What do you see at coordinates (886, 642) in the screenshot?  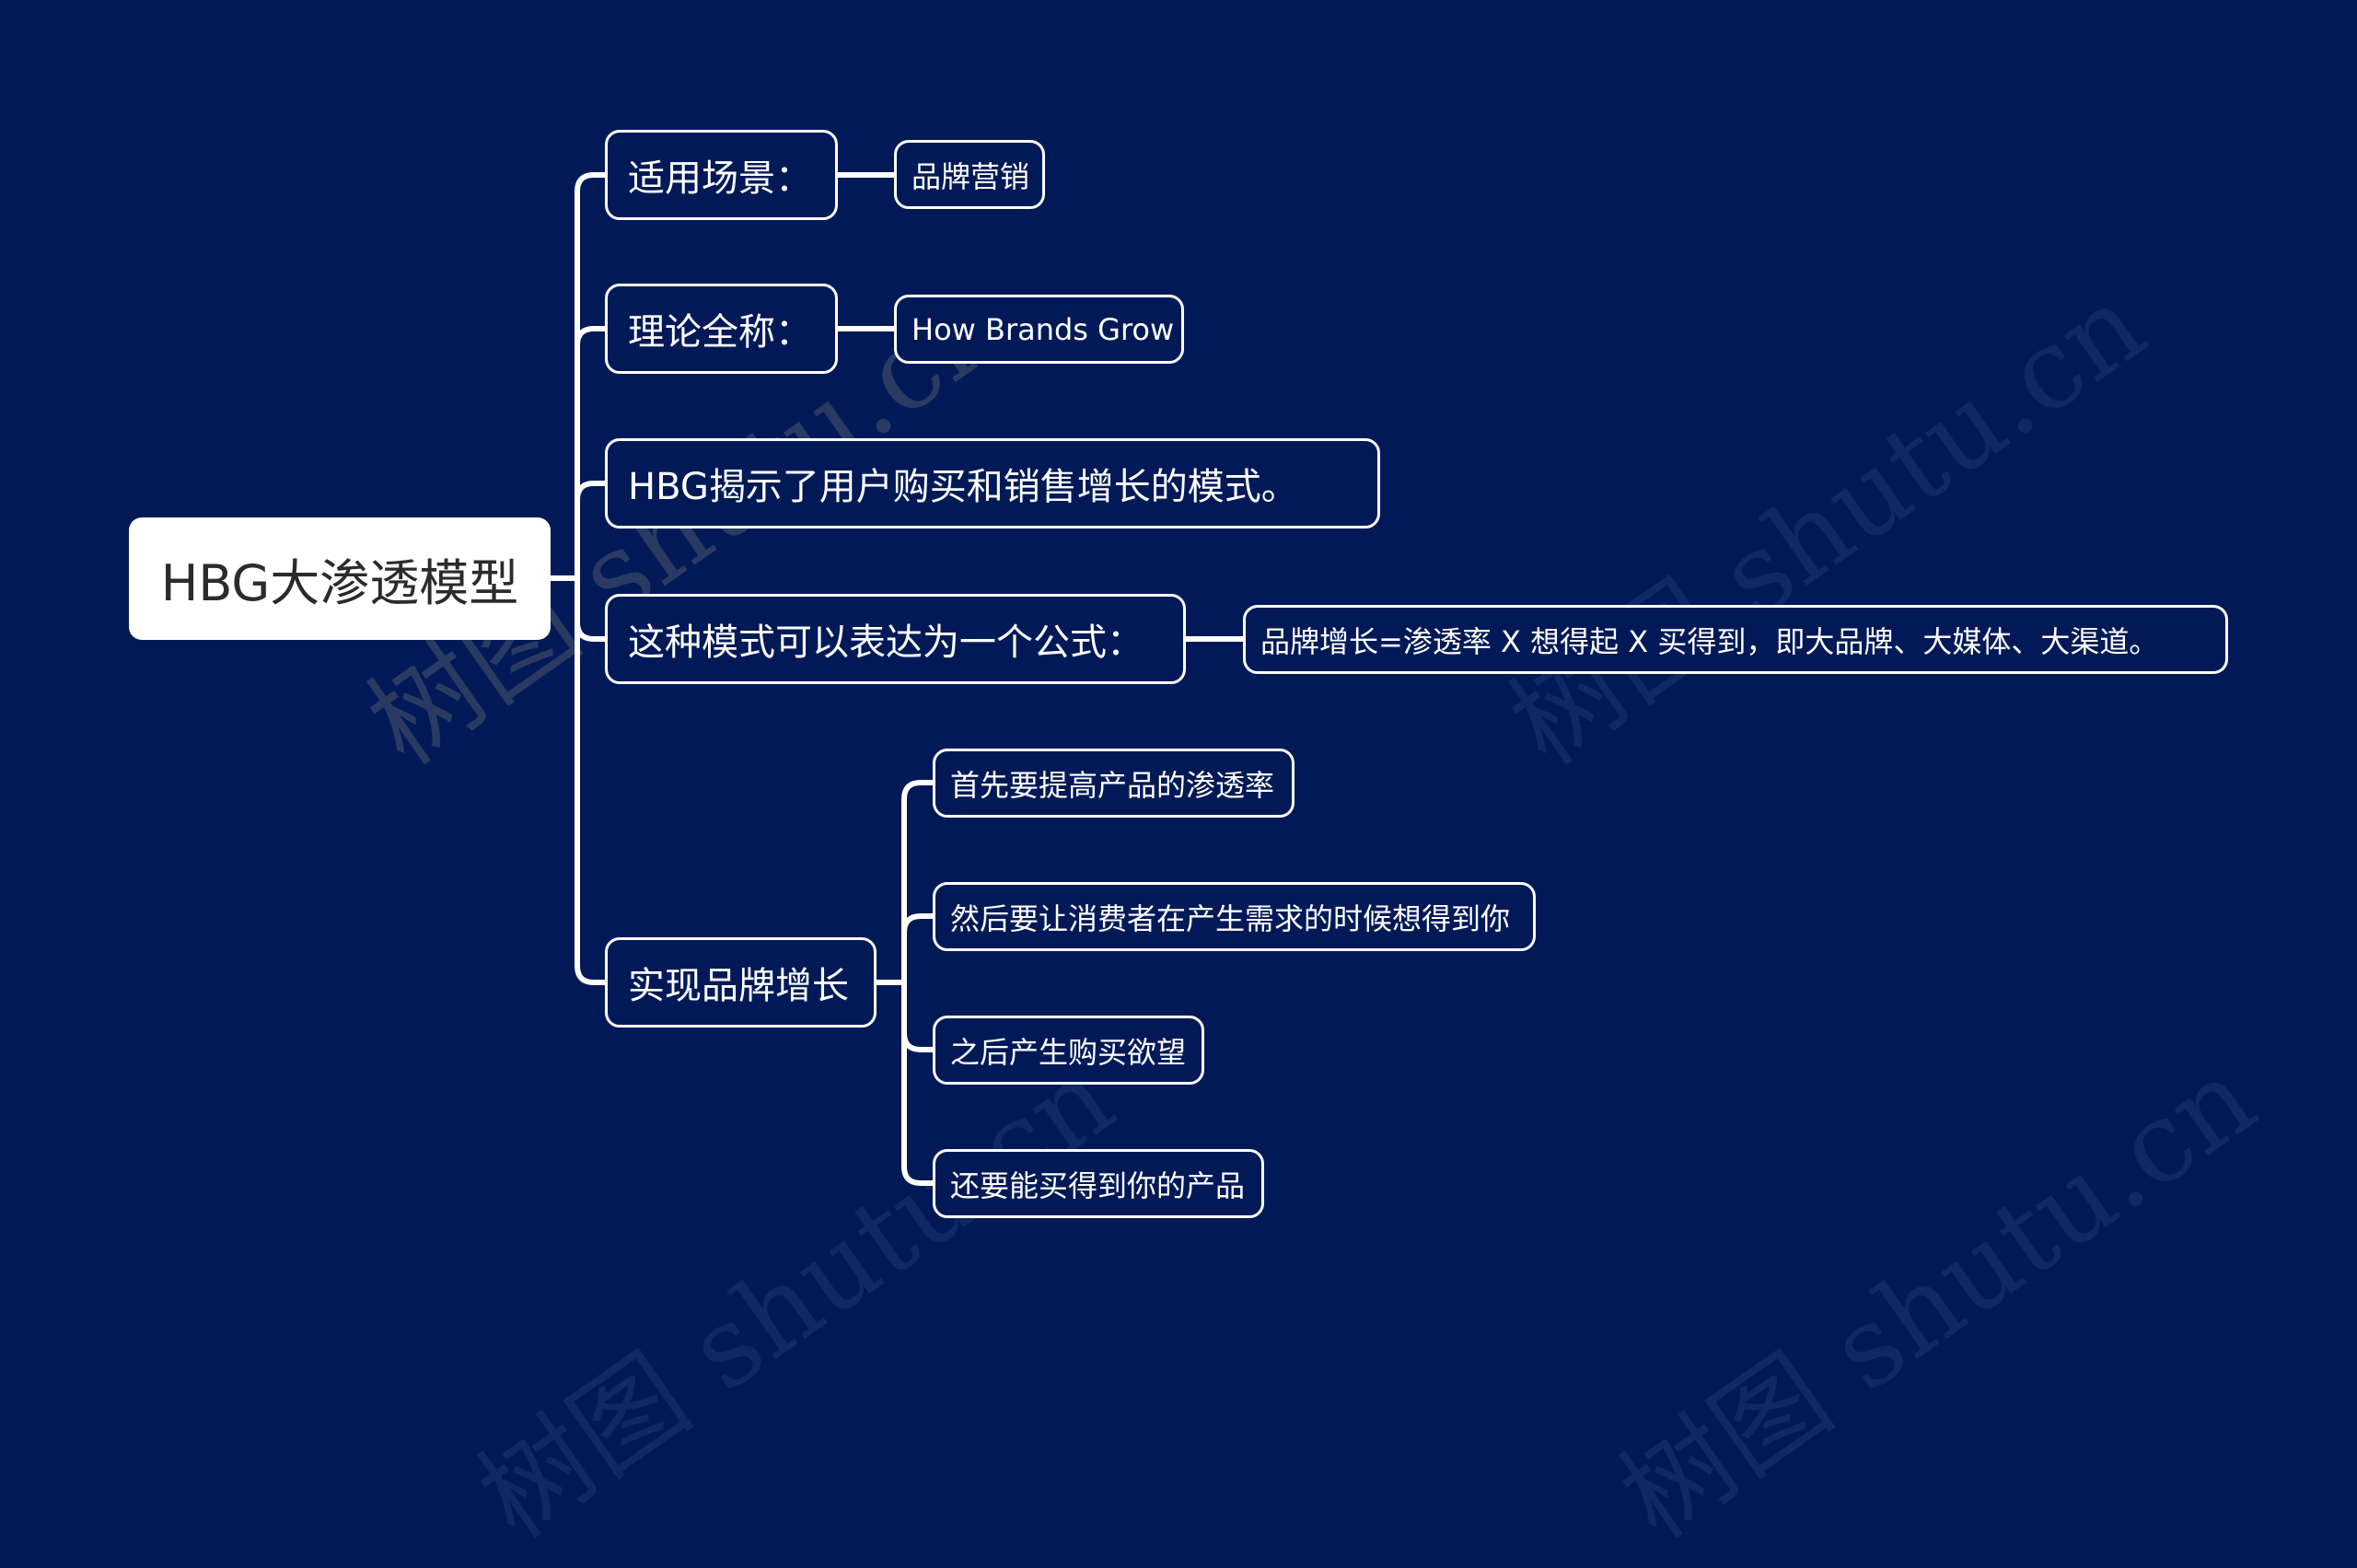 I see `branch-label: 这种模式可以表达为一个公式：` at bounding box center [886, 642].